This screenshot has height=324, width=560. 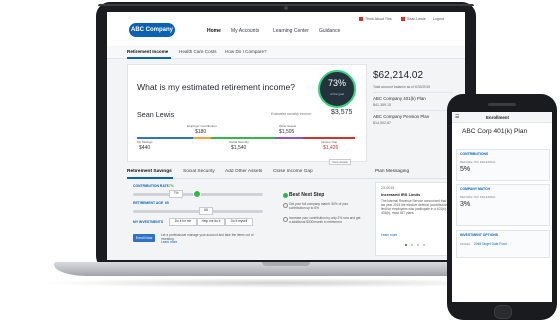 I want to click on message-heading: Increased IRS Limits, so click(x=401, y=194).